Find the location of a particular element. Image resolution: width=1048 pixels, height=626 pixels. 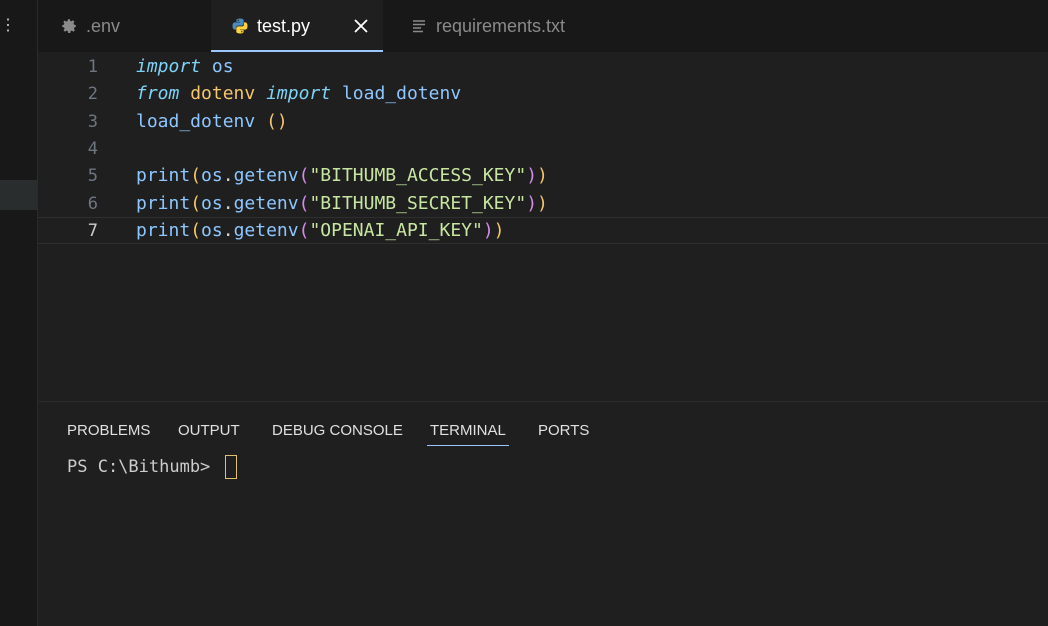

line-code: load_dotenv () is located at coordinates (212, 121).